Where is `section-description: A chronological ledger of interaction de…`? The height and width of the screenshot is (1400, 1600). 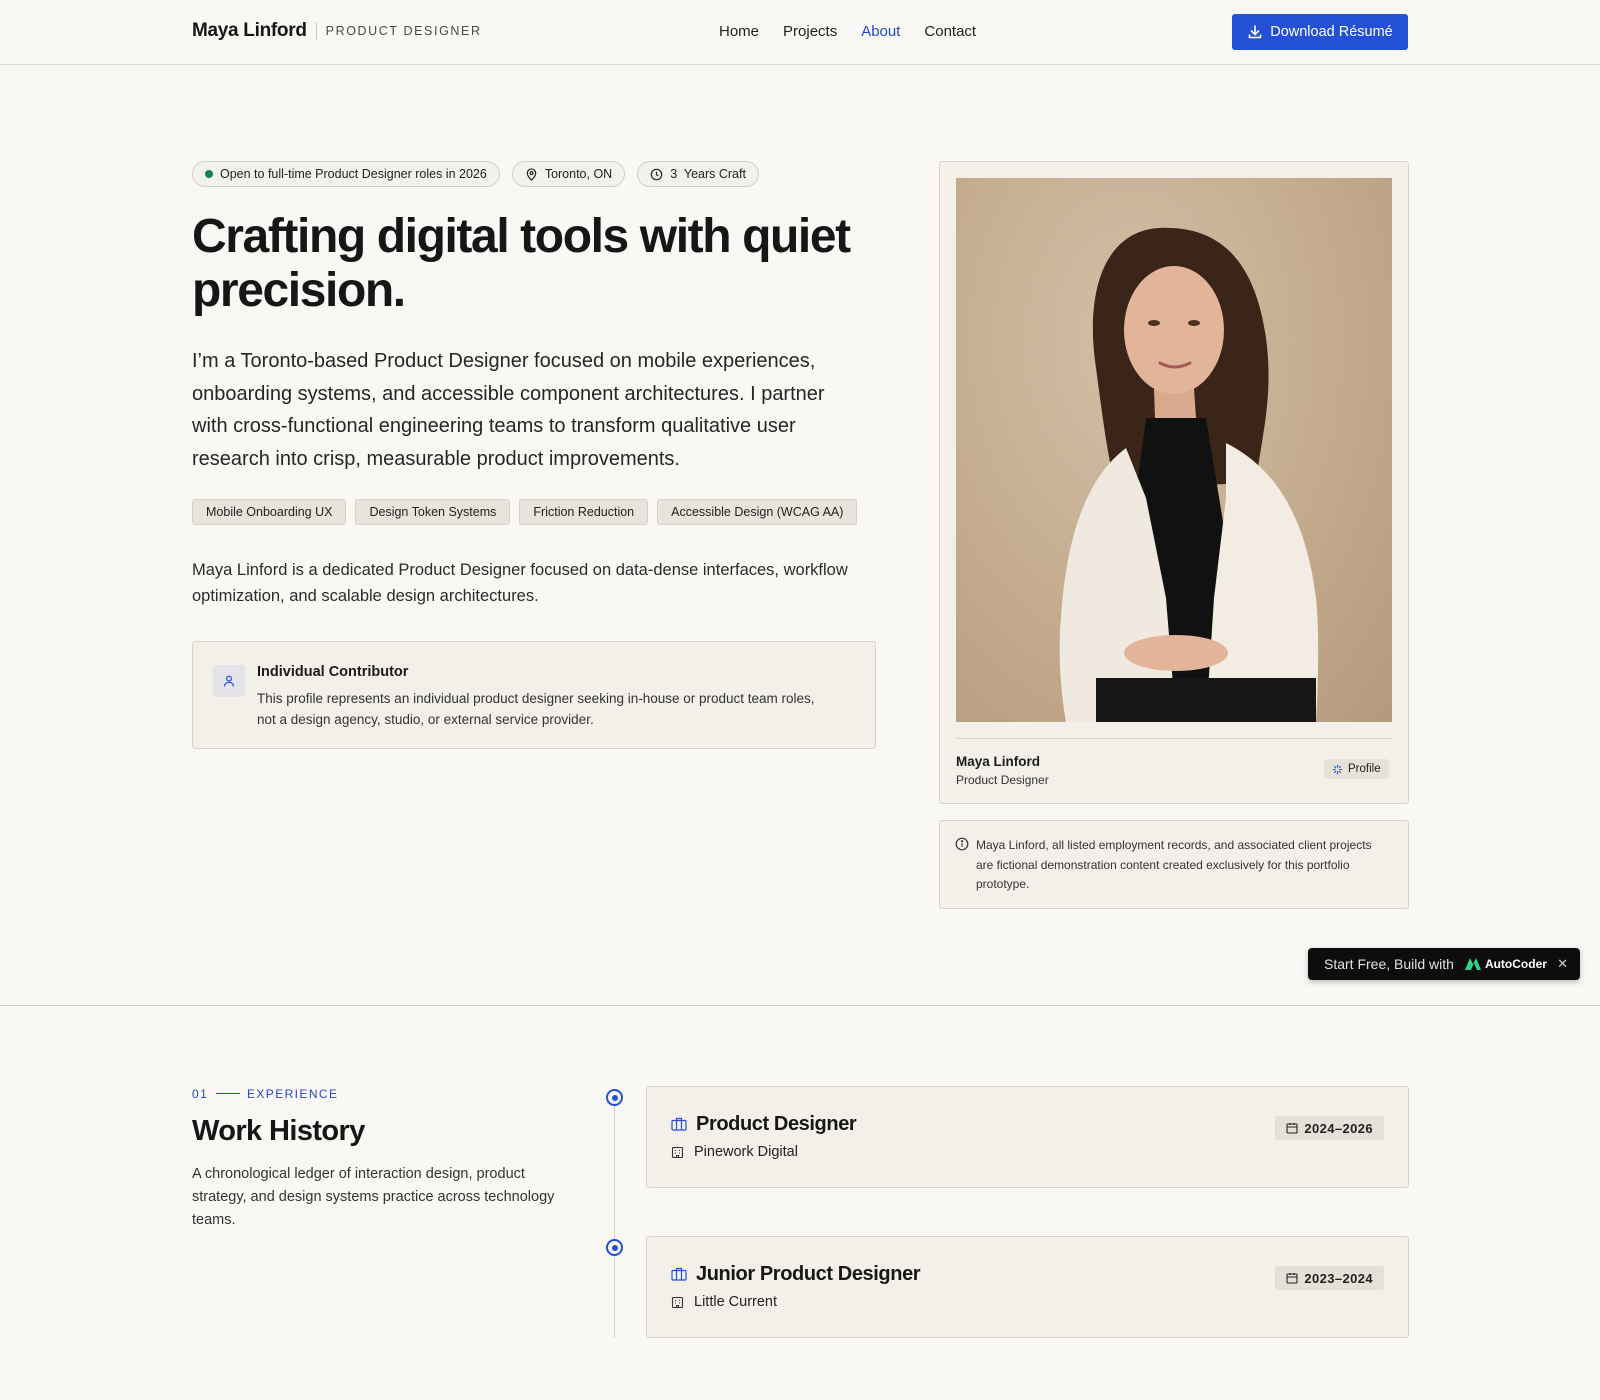
section-description: A chronological ledger of interaction de… is located at coordinates (373, 1197).